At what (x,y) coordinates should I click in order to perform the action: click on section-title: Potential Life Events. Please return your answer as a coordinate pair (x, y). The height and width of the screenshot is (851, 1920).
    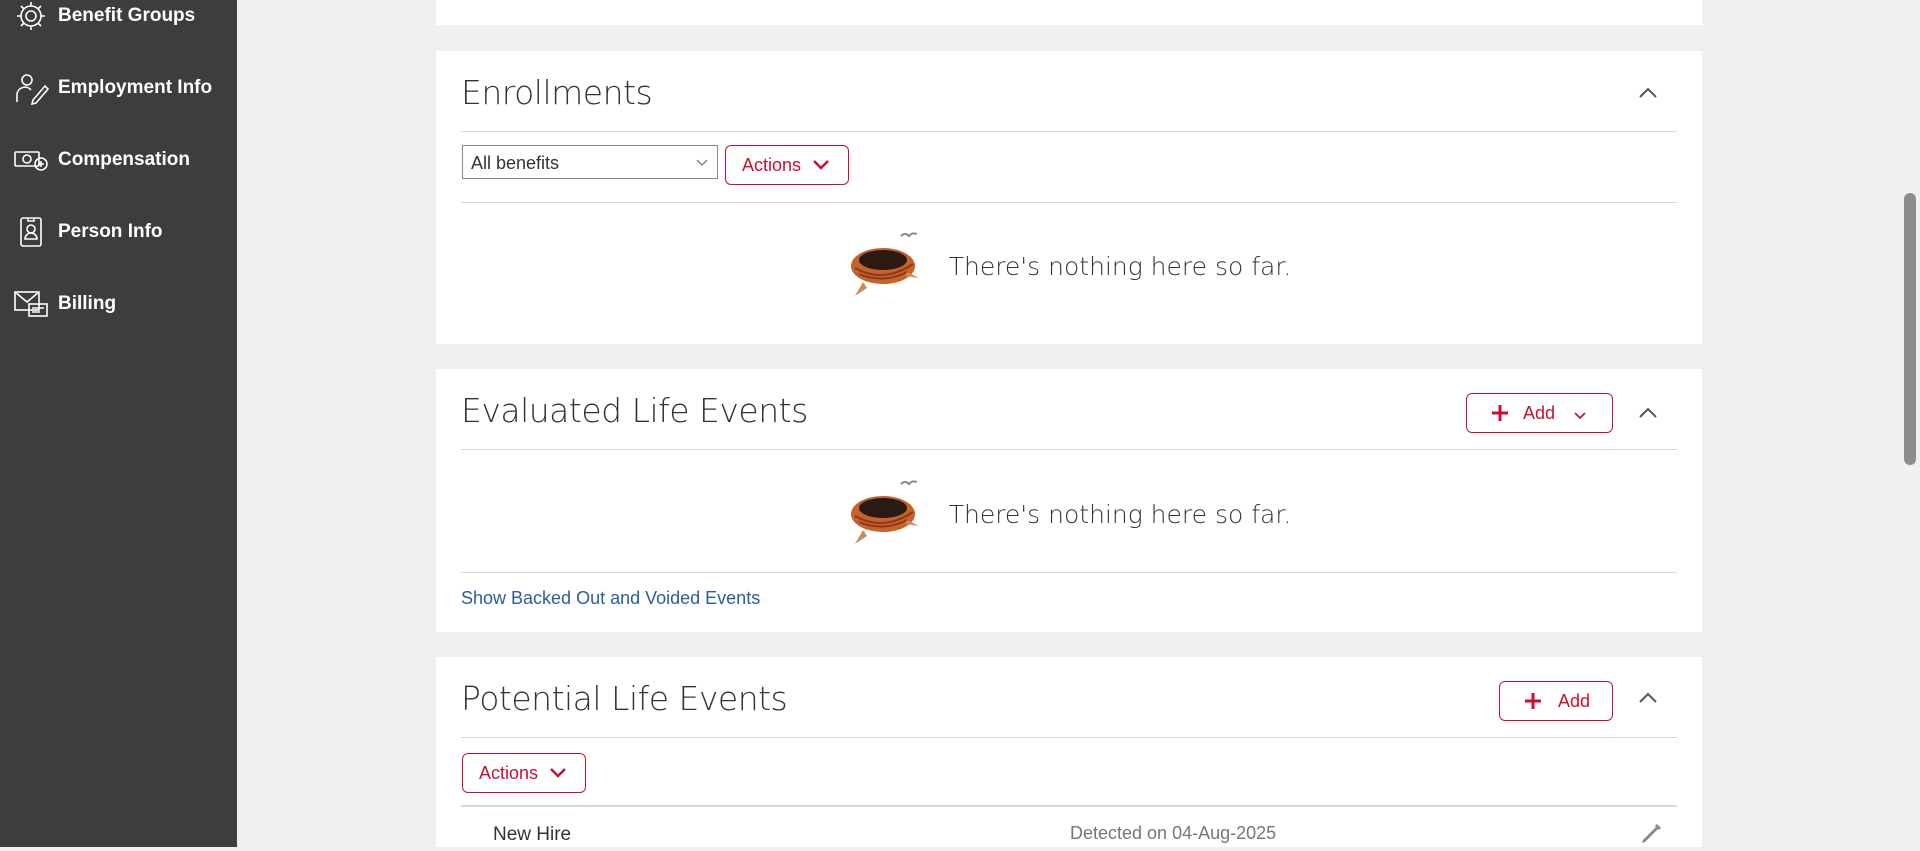
    Looking at the image, I should click on (624, 698).